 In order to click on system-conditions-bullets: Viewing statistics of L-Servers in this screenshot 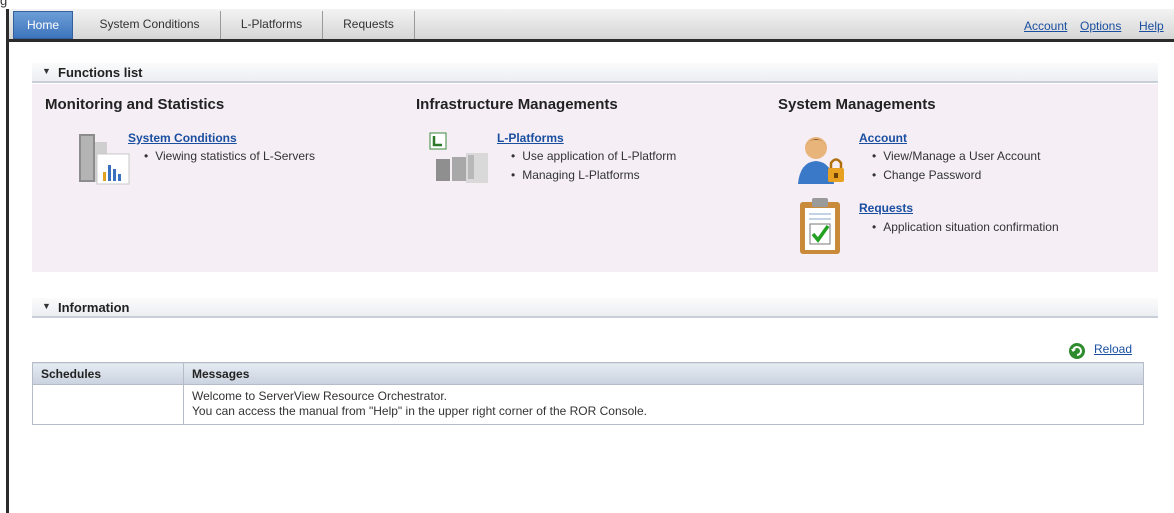, I will do `click(229, 156)`.